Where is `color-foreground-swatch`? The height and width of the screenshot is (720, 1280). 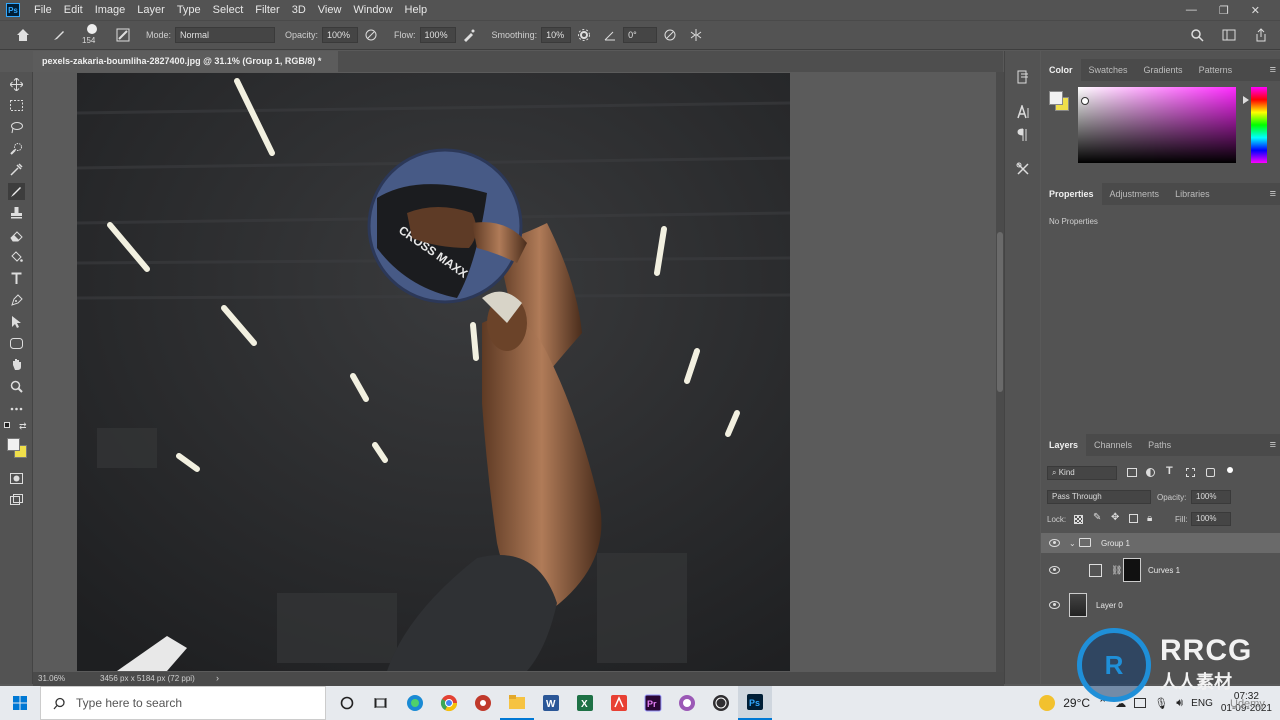 color-foreground-swatch is located at coordinates (1056, 98).